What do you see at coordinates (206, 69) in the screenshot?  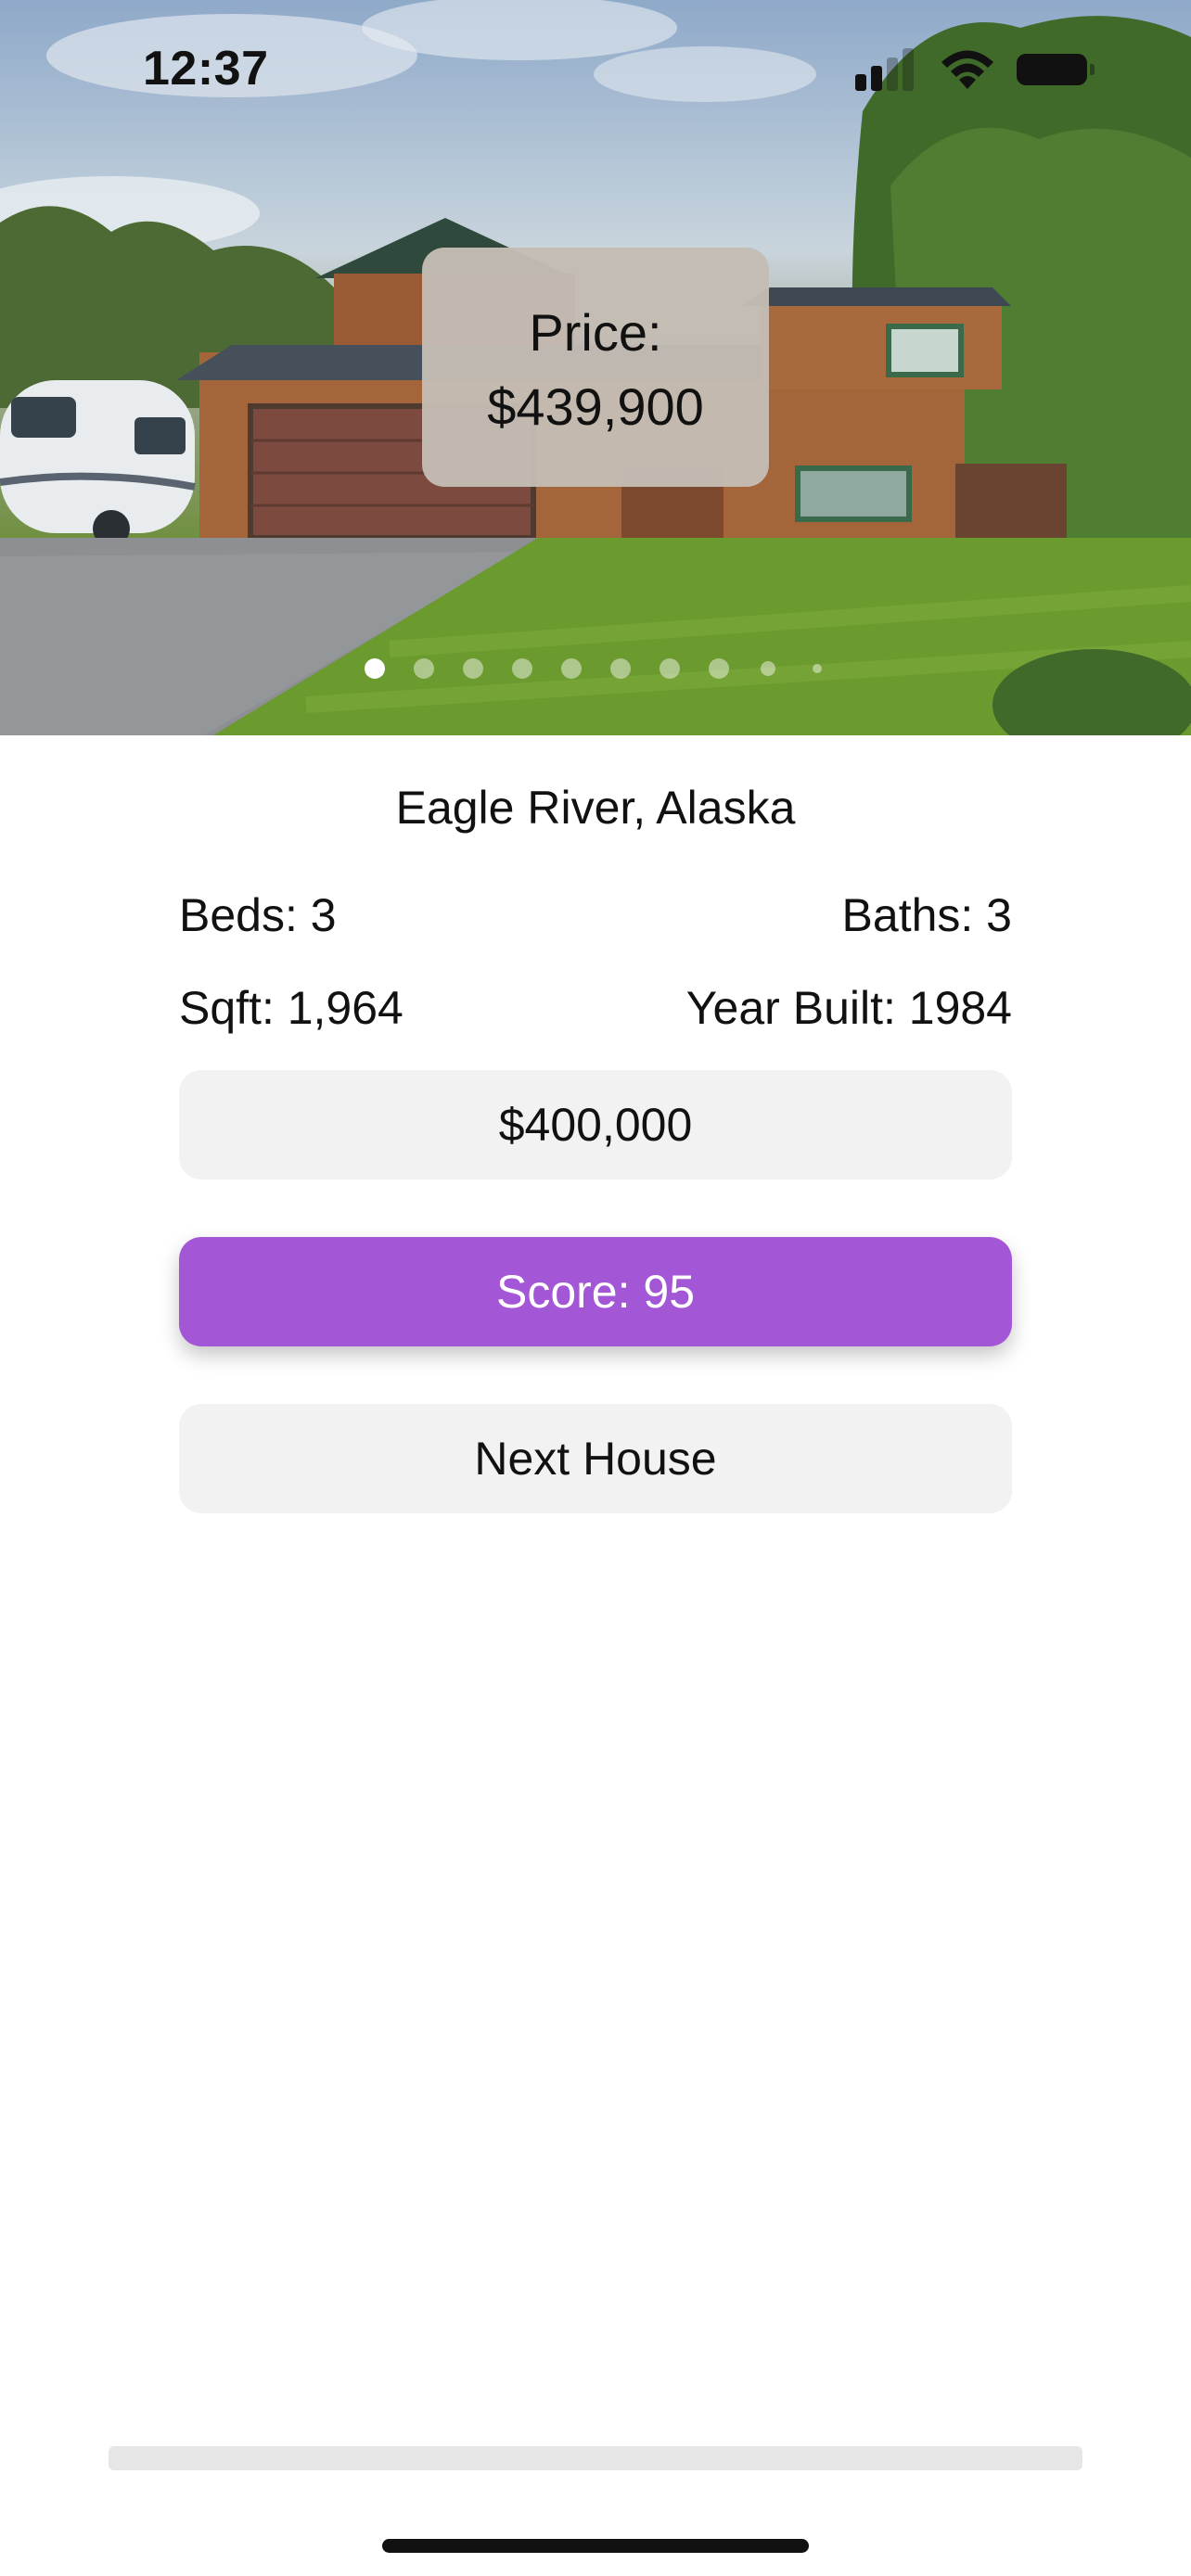 I see `status-time: 12:37` at bounding box center [206, 69].